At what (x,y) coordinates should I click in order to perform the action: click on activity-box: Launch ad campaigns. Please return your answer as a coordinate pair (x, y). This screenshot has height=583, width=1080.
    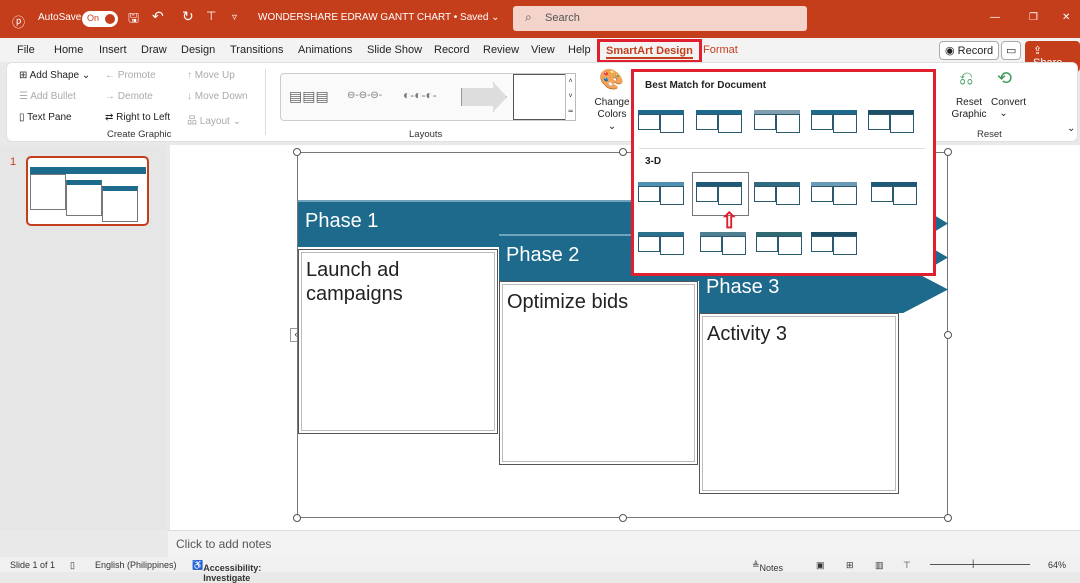
    Looking at the image, I should click on (398, 341).